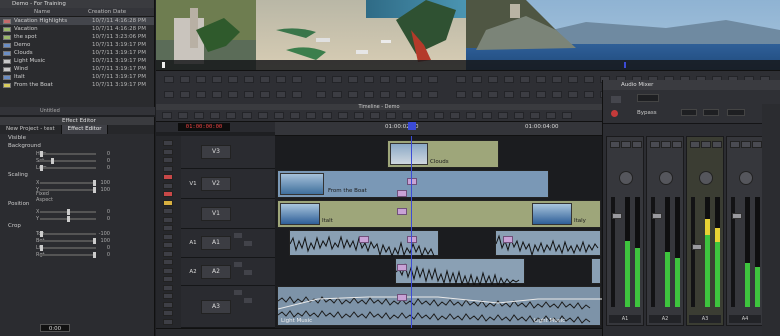 This screenshot has width=780, height=336. I want to click on bin-item: Light Music 10/7/11 3:19:17 PM, so click(77, 61).